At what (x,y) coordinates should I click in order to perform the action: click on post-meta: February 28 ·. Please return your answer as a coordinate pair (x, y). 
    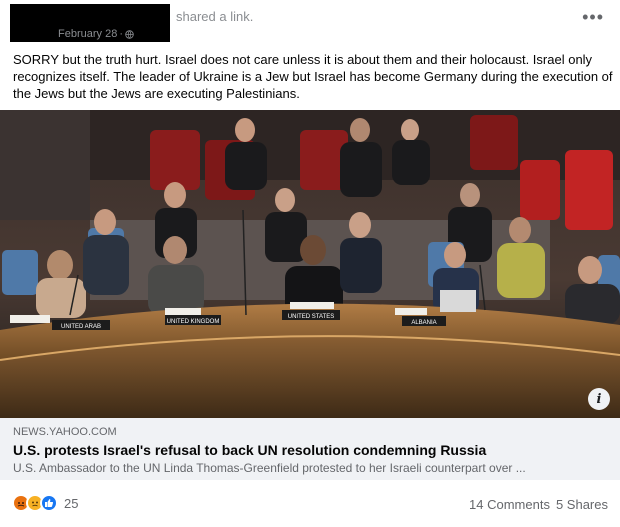
    Looking at the image, I should click on (96, 34).